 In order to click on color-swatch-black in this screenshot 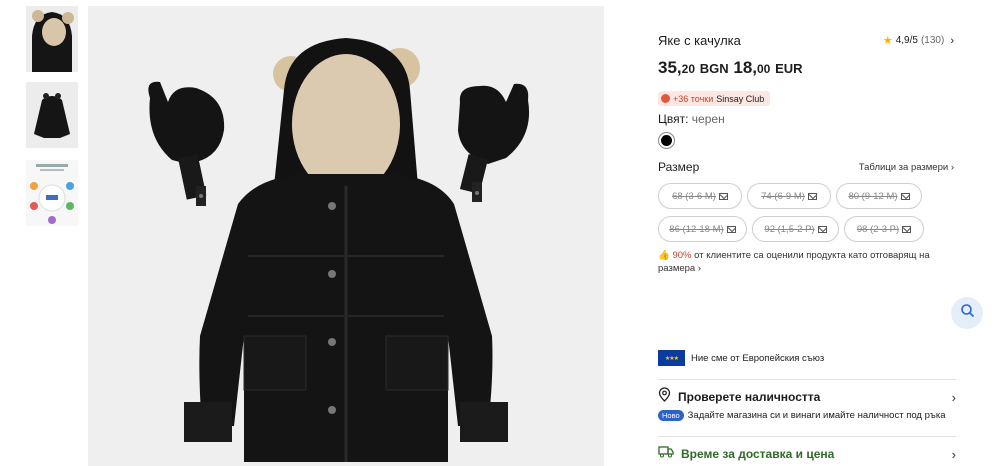, I will do `click(666, 140)`.